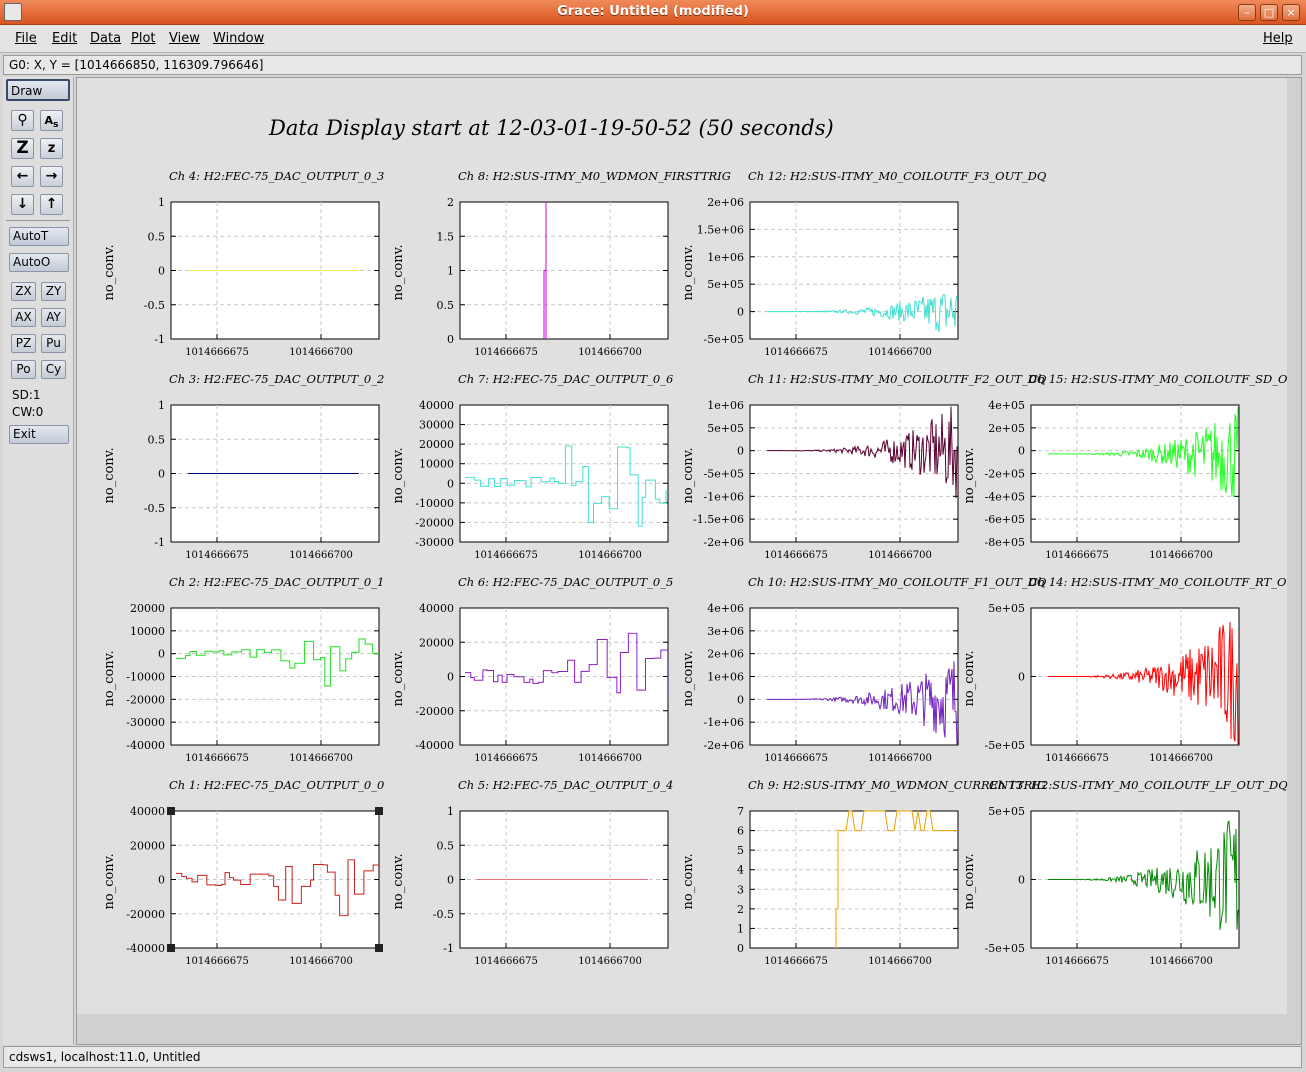 The image size is (1306, 1072). I want to click on plot-title: Ch 12: H2:SUS-ITMY_M0_COILOUTF_F3_OUT_DQ, so click(897, 176).